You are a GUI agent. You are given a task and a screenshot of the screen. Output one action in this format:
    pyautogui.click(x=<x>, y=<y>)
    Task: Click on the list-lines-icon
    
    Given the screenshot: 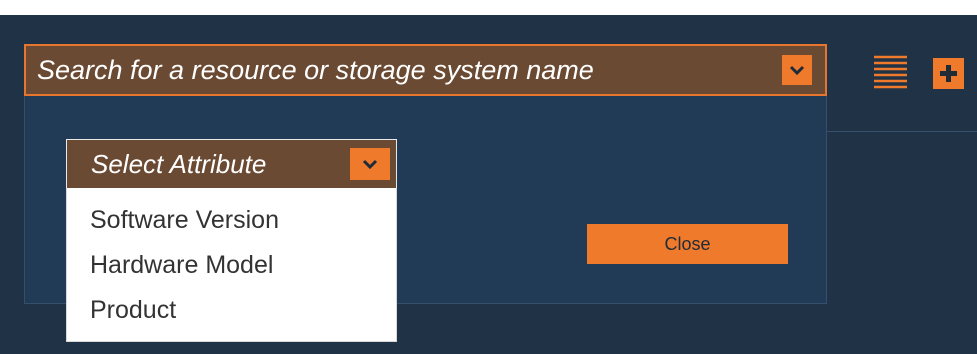 What is the action you would take?
    pyautogui.click(x=890, y=72)
    